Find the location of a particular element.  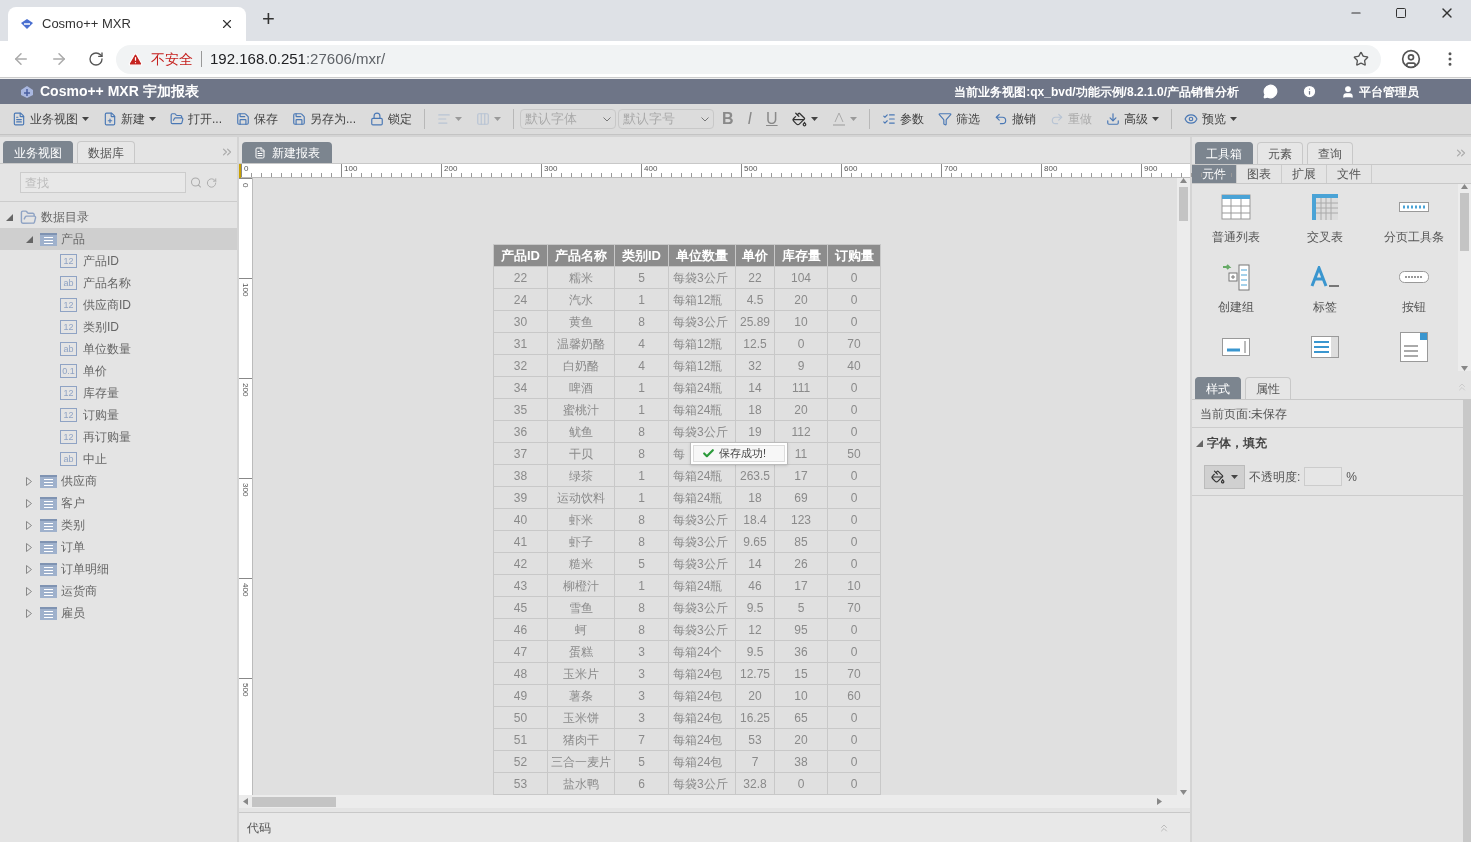

toolbar-button: 高级 is located at coordinates (1132, 119).